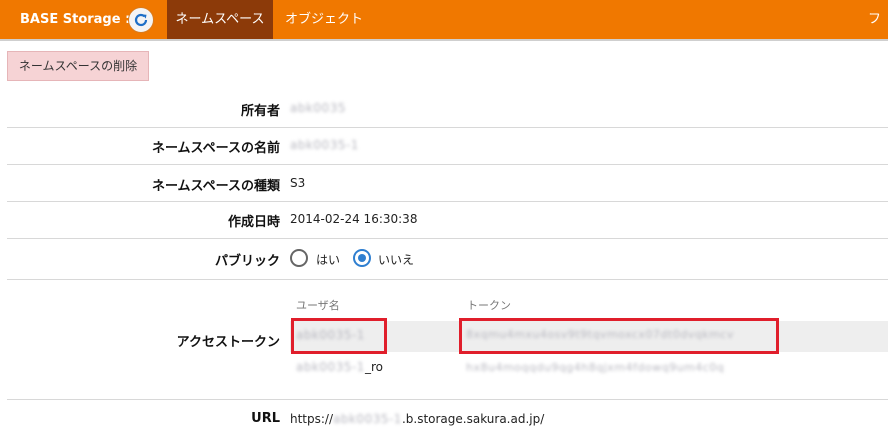 This screenshot has height=440, width=888. What do you see at coordinates (253, 222) in the screenshot?
I see `created-at-label: 作成日時` at bounding box center [253, 222].